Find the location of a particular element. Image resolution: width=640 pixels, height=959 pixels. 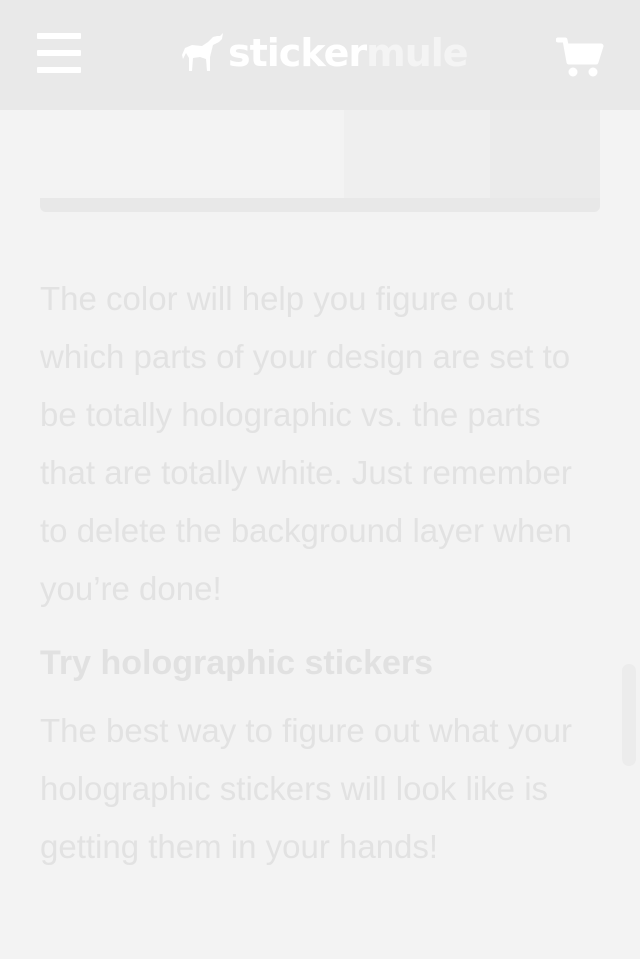

menu-bar-middle is located at coordinates (59, 53).